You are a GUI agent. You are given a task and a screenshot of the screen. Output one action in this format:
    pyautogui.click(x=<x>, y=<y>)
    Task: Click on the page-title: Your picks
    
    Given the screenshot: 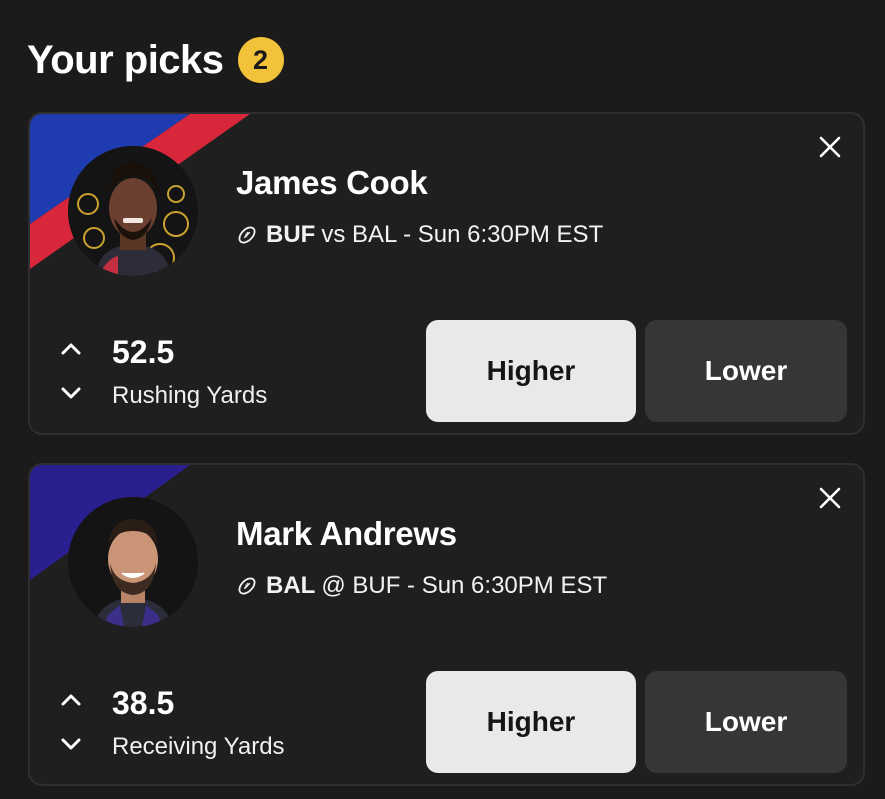 What is the action you would take?
    pyautogui.click(x=125, y=60)
    